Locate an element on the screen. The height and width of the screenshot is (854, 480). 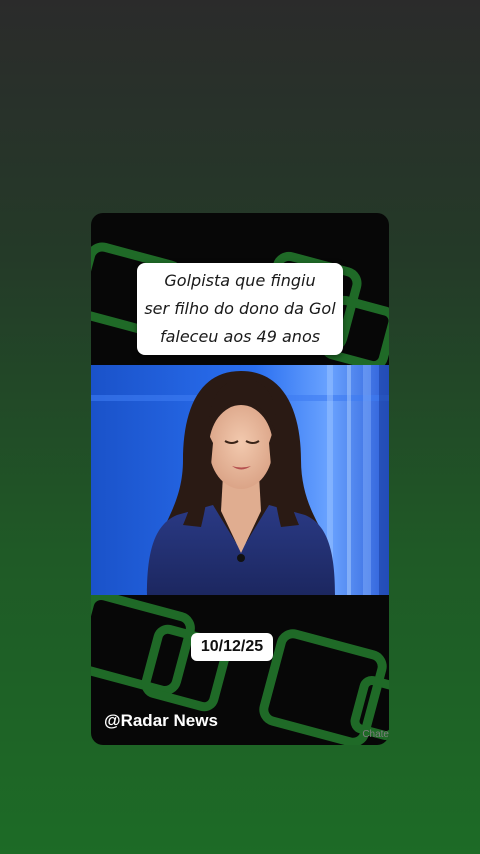
headline-line-3: faleceu aos 49 anos is located at coordinates (240, 336).